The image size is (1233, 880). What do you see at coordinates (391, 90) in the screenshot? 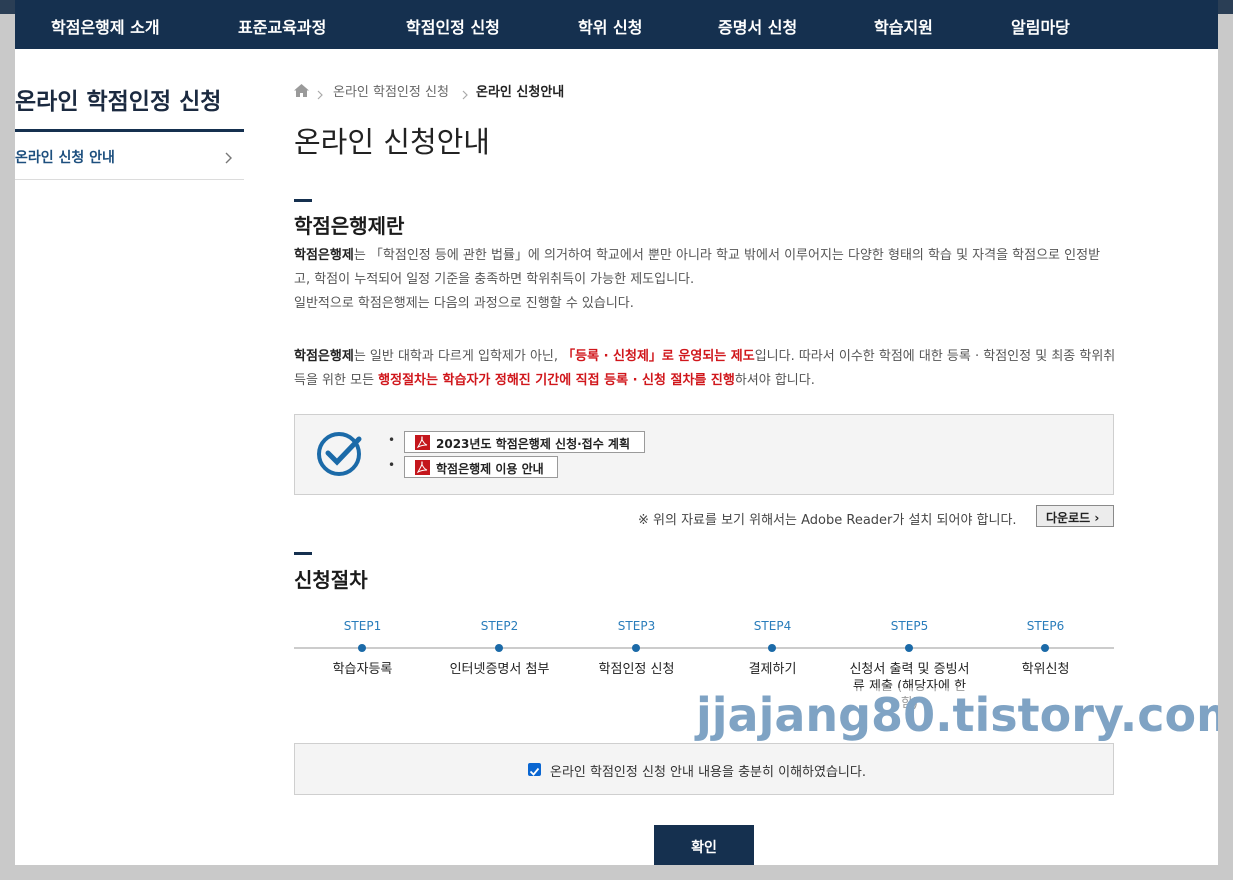
I see `breadcrumb-item: 온라인 학점인정 신청` at bounding box center [391, 90].